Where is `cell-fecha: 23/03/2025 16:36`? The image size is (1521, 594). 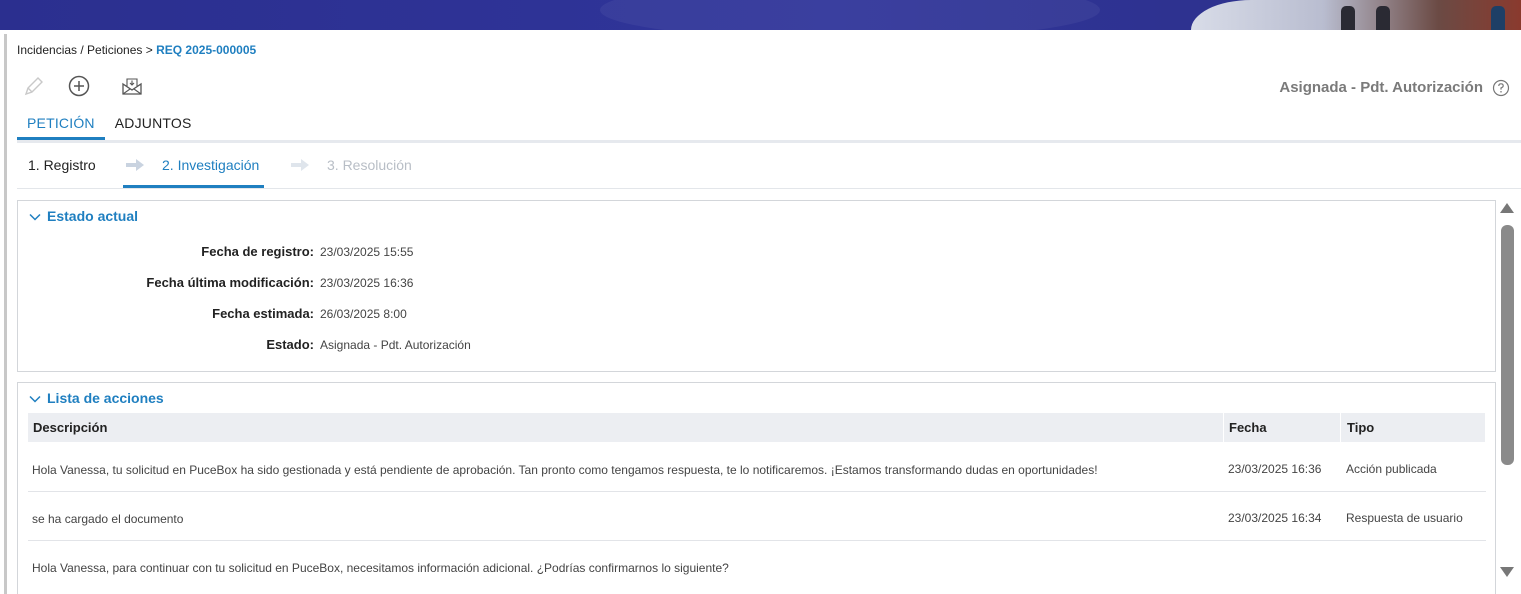
cell-fecha: 23/03/2025 16:36 is located at coordinates (1275, 469).